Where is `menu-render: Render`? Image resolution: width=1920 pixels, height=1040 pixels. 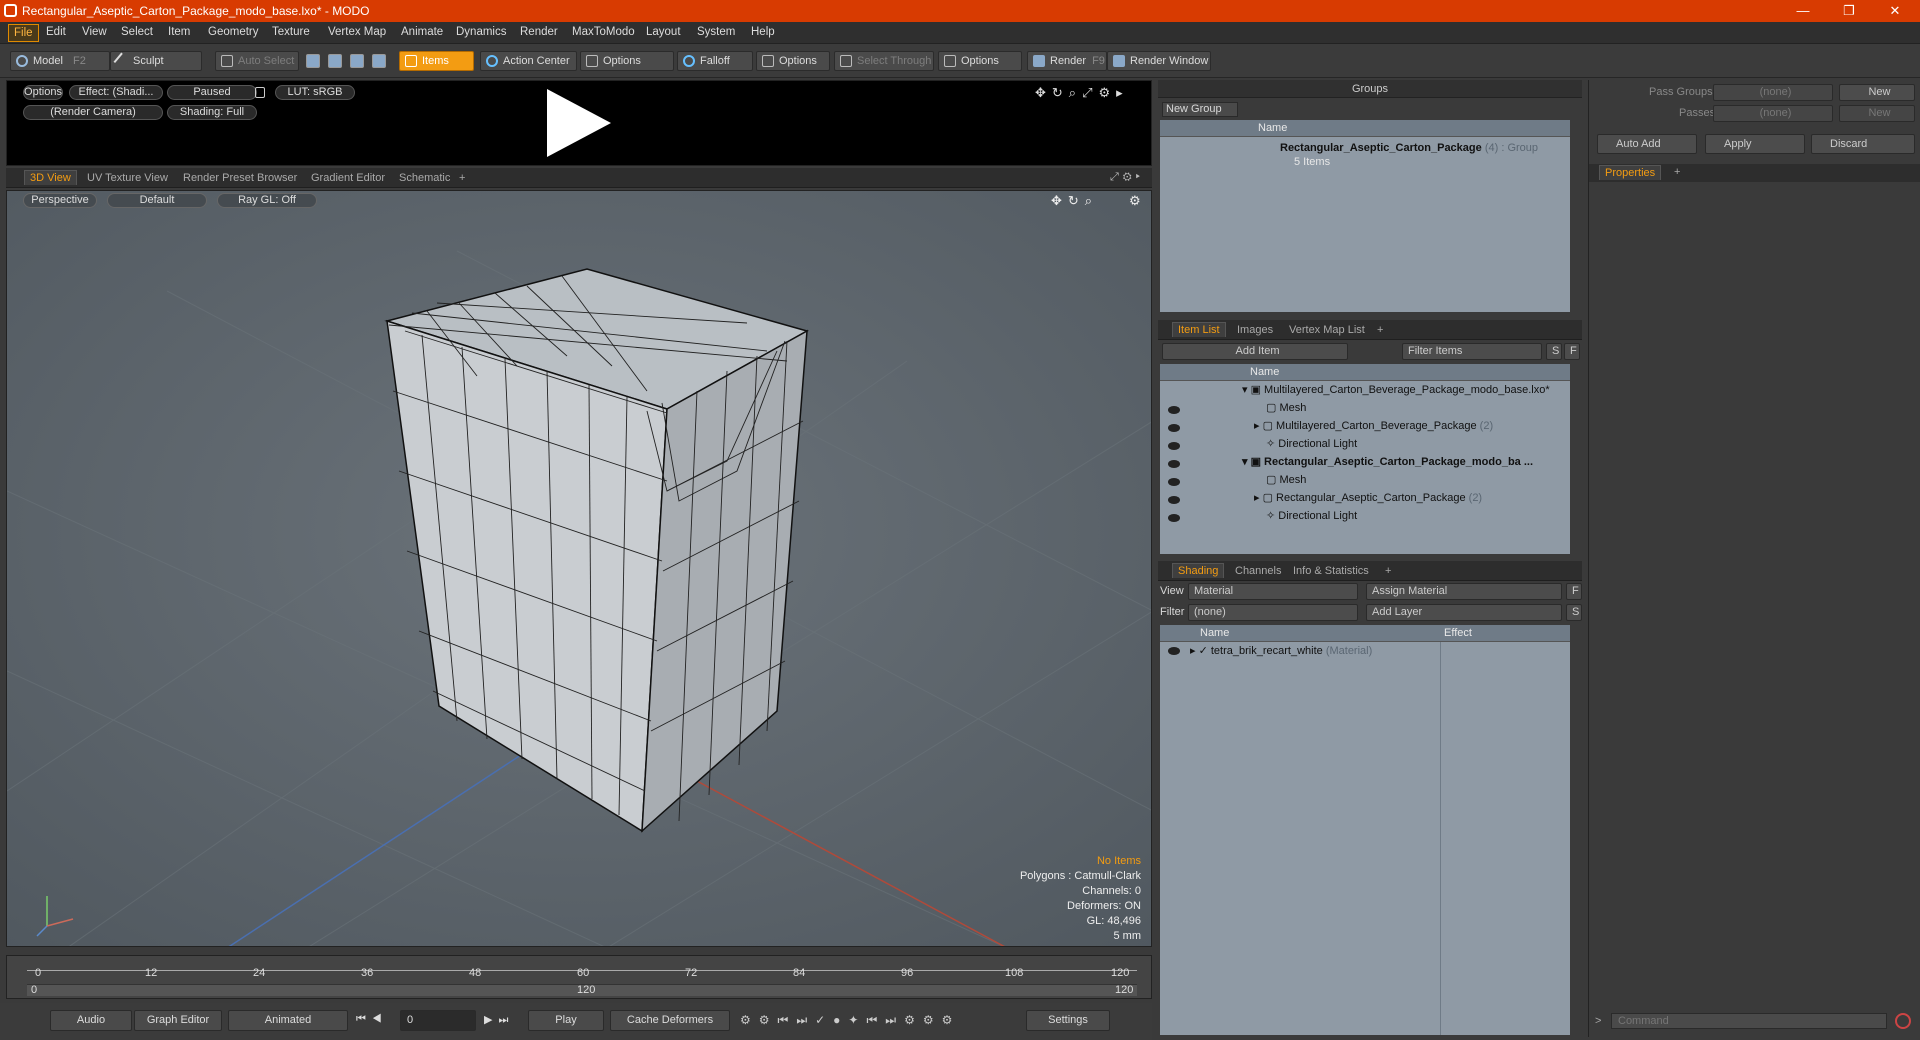
menu-render: Render is located at coordinates (539, 32).